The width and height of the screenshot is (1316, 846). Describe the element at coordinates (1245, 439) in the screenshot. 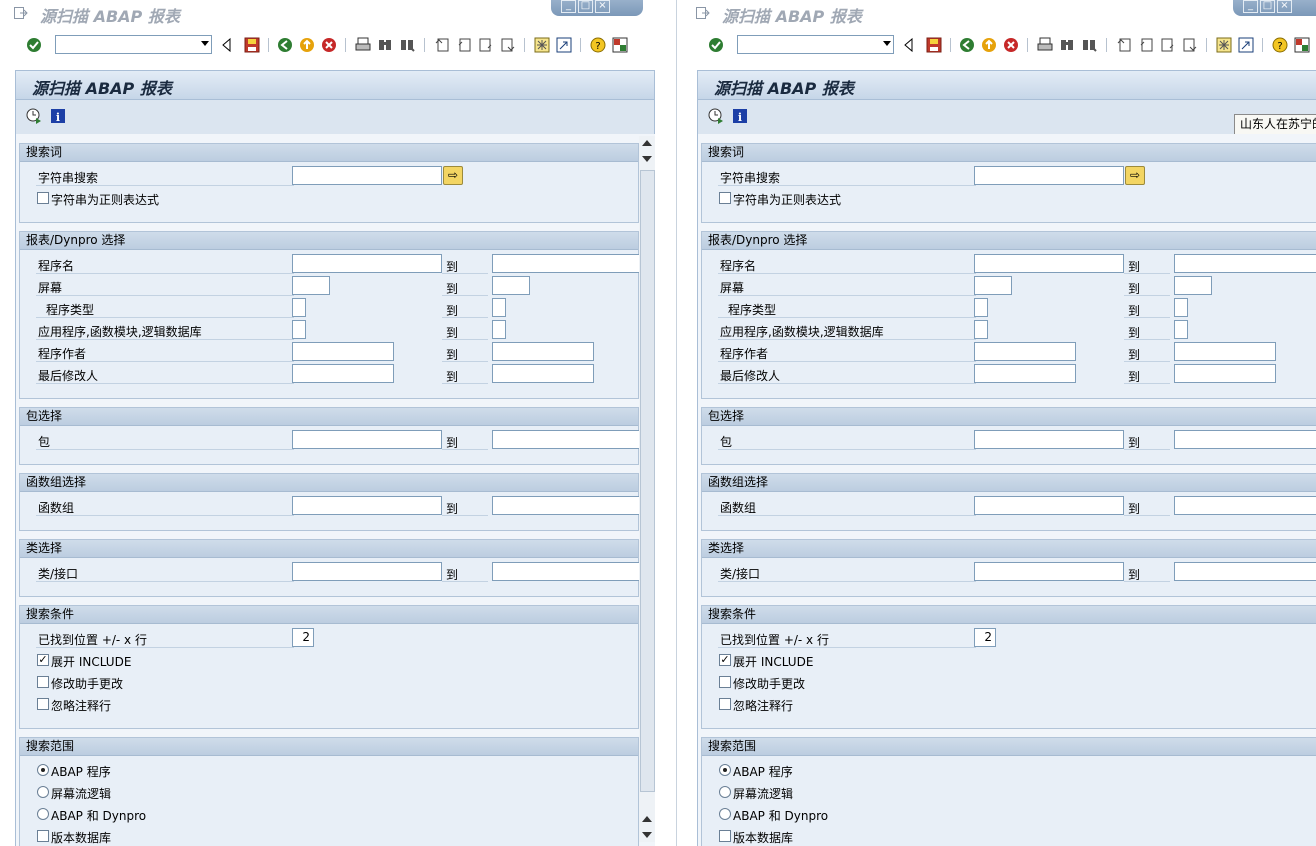

I see `package-to-input` at that location.